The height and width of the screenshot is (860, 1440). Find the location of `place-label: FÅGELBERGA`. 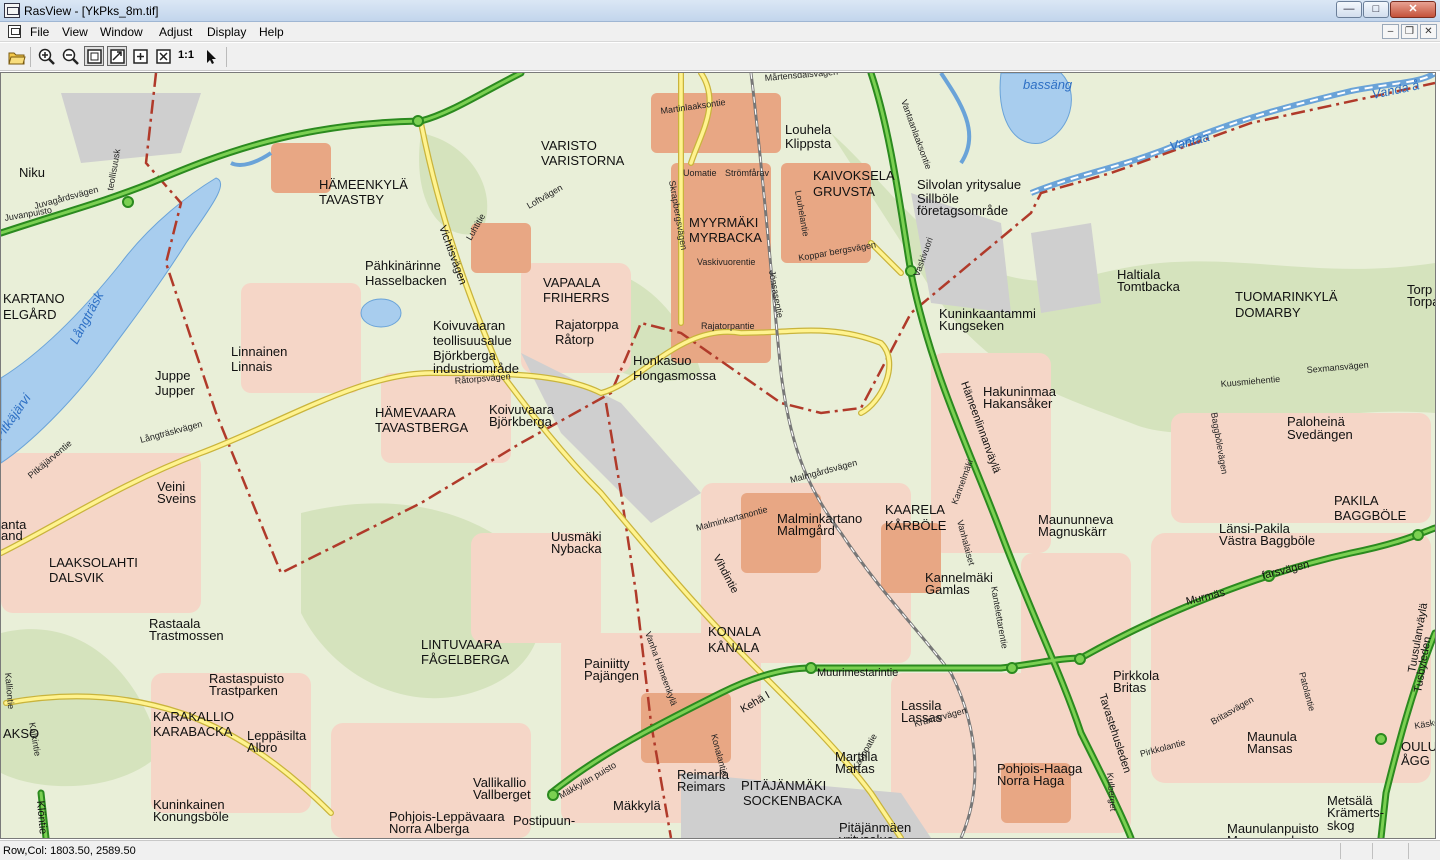

place-label: FÅGELBERGA is located at coordinates (465, 659).